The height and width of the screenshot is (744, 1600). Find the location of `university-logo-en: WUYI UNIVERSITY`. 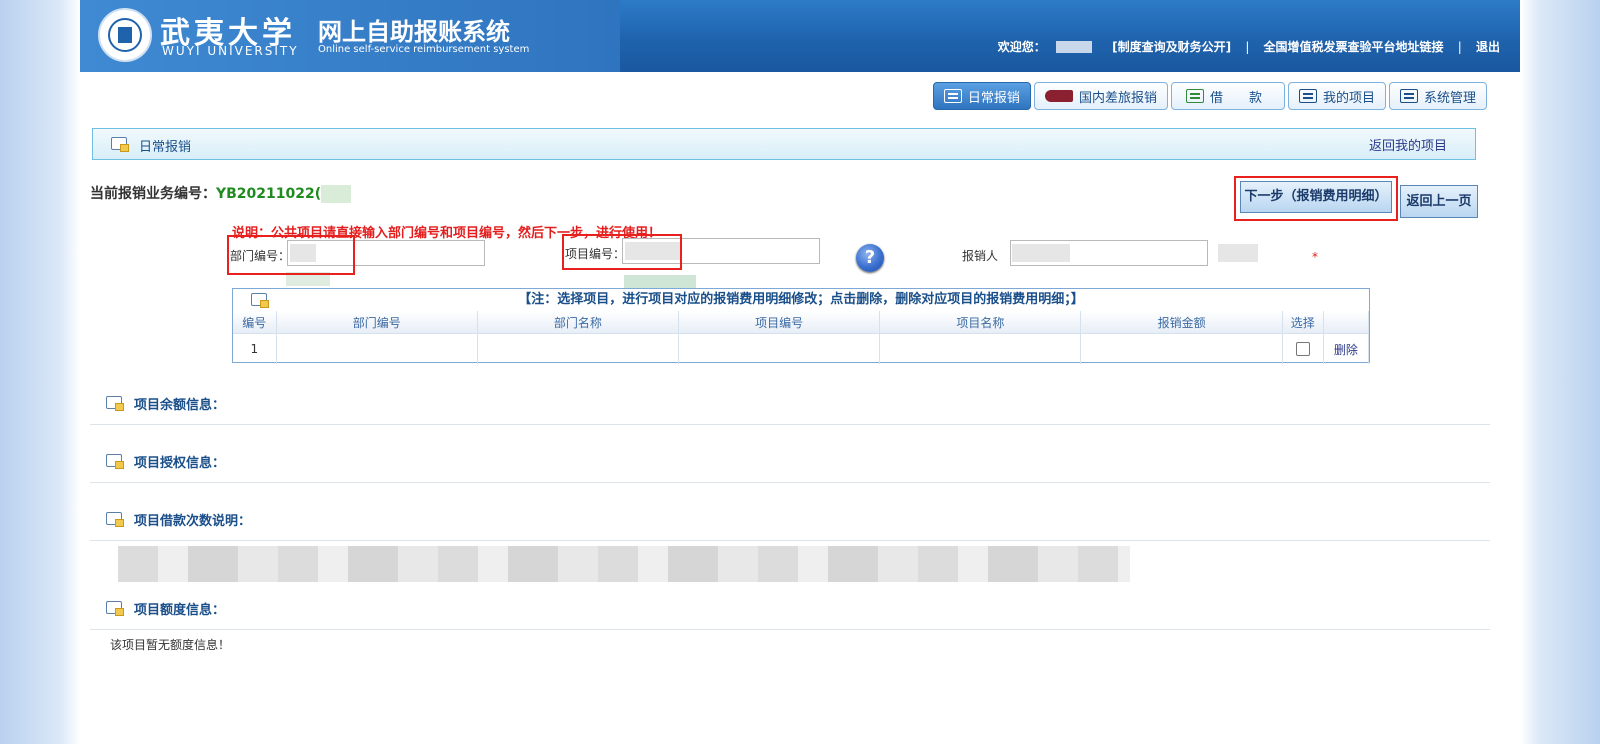

university-logo-en: WUYI UNIVERSITY is located at coordinates (230, 51).